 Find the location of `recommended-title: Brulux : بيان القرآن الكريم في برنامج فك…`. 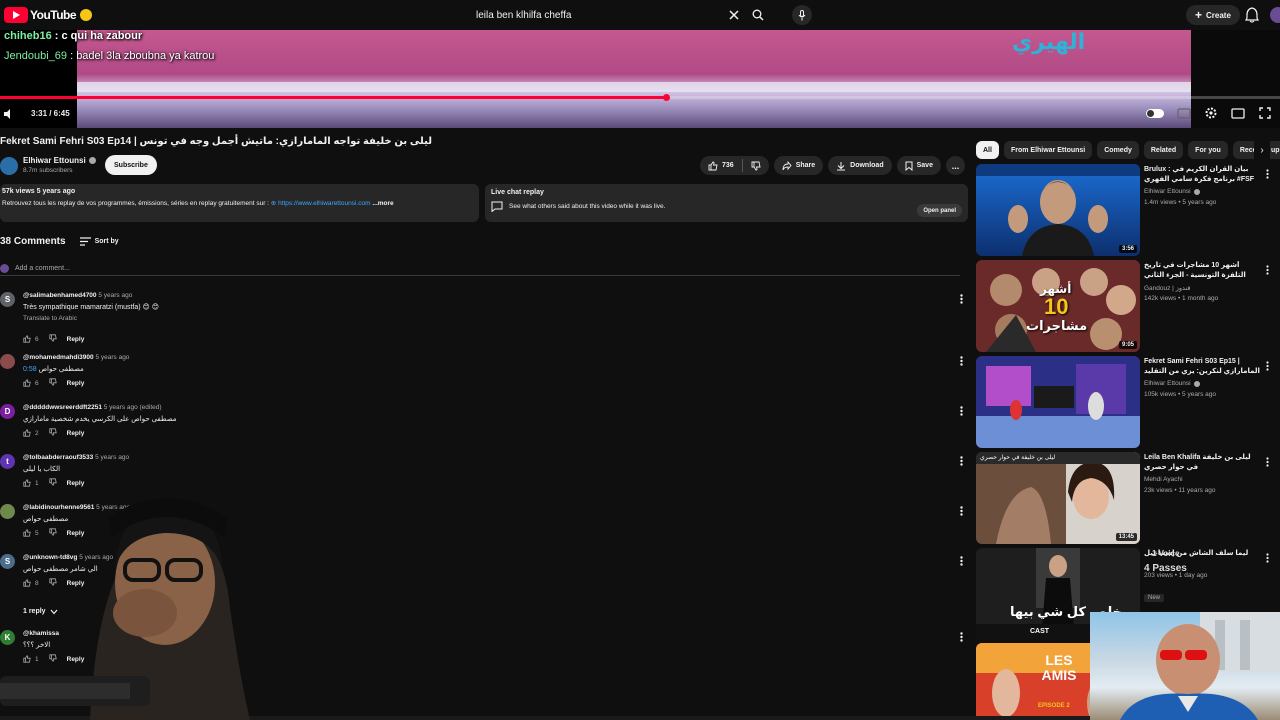

recommended-title: Brulux : بيان القرآن الكريم في برنامج فك… is located at coordinates (1203, 175).